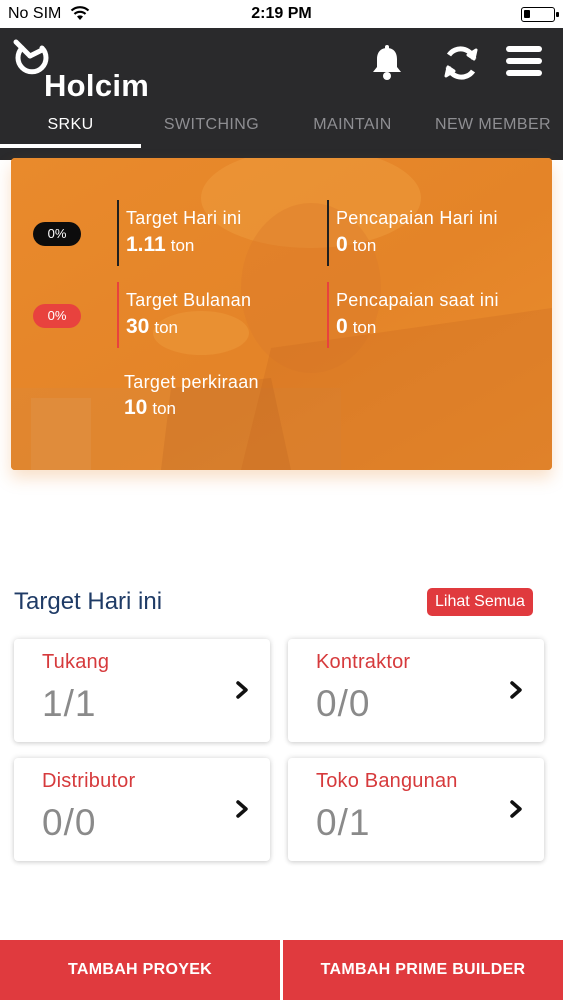  Describe the element at coordinates (89, 781) in the screenshot. I see `tile-label: Distributor` at that location.